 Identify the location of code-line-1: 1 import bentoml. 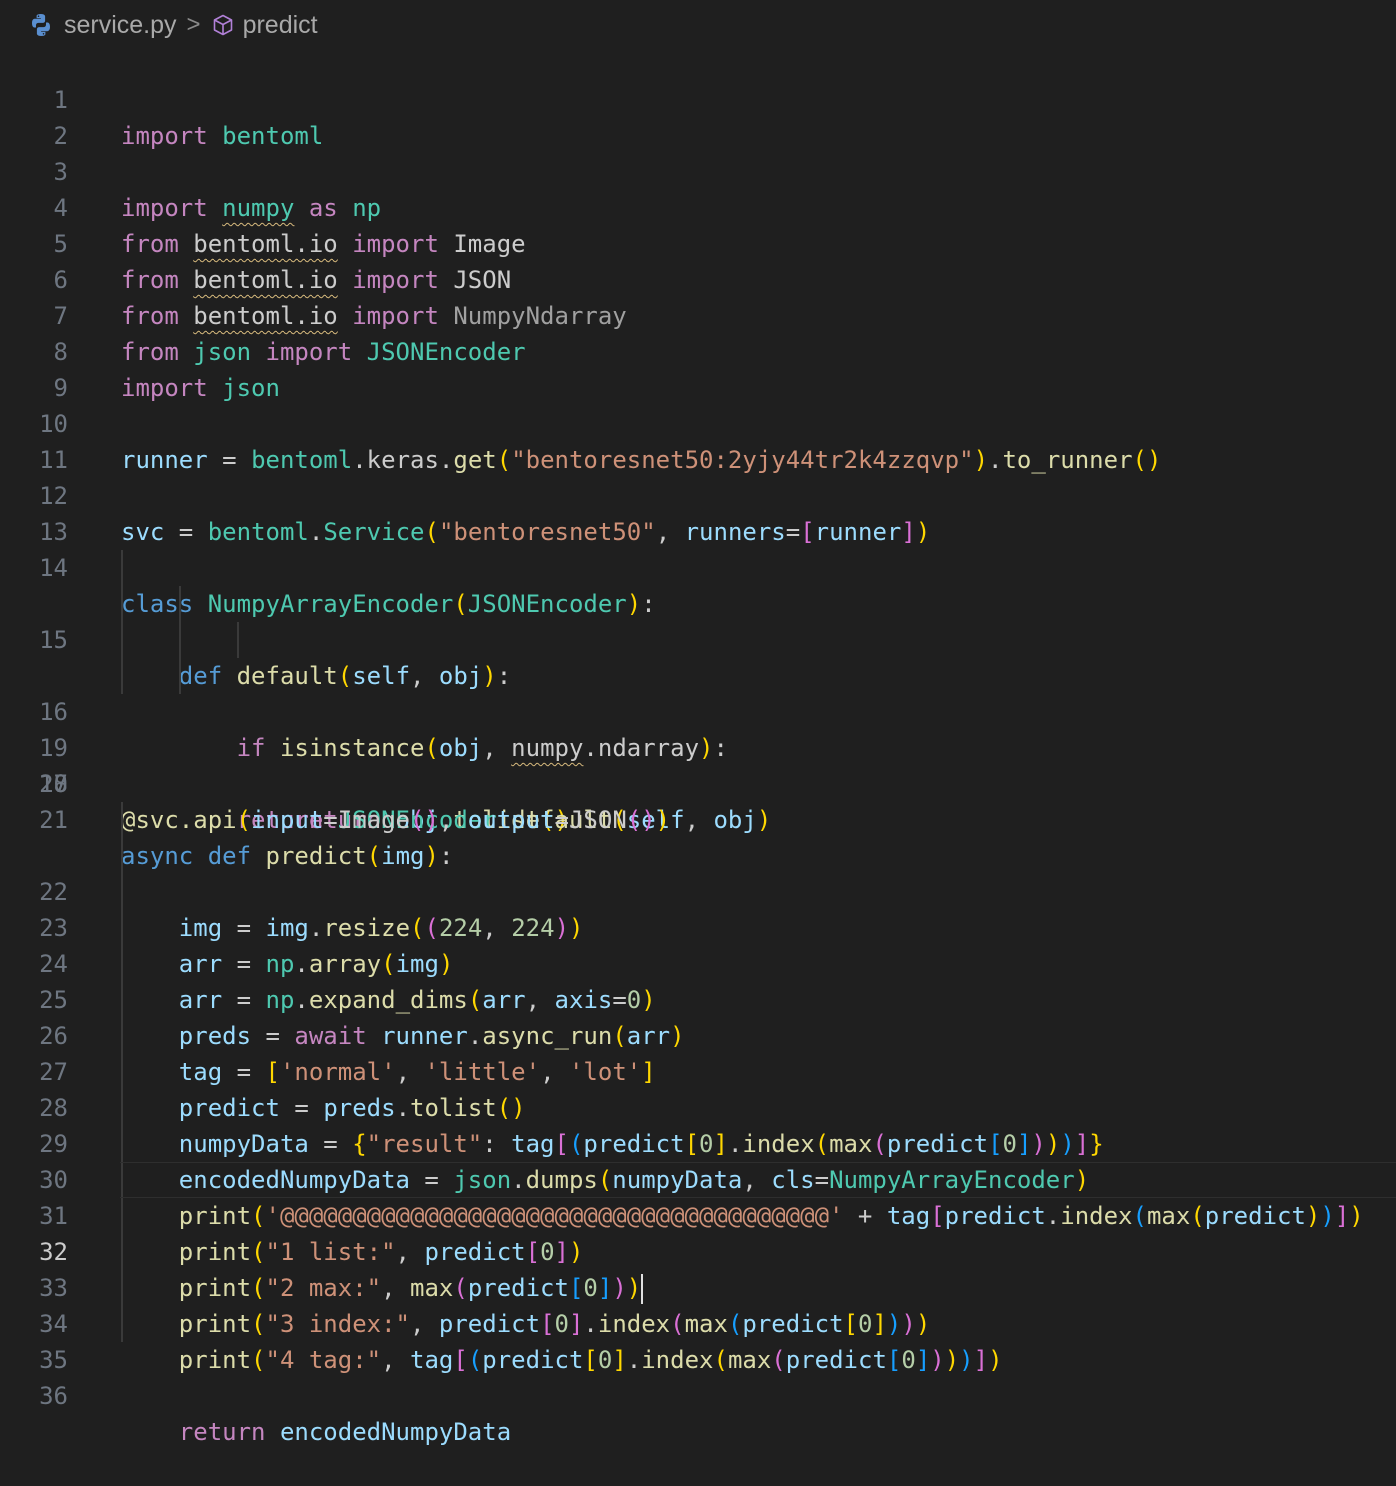
(698, 98).